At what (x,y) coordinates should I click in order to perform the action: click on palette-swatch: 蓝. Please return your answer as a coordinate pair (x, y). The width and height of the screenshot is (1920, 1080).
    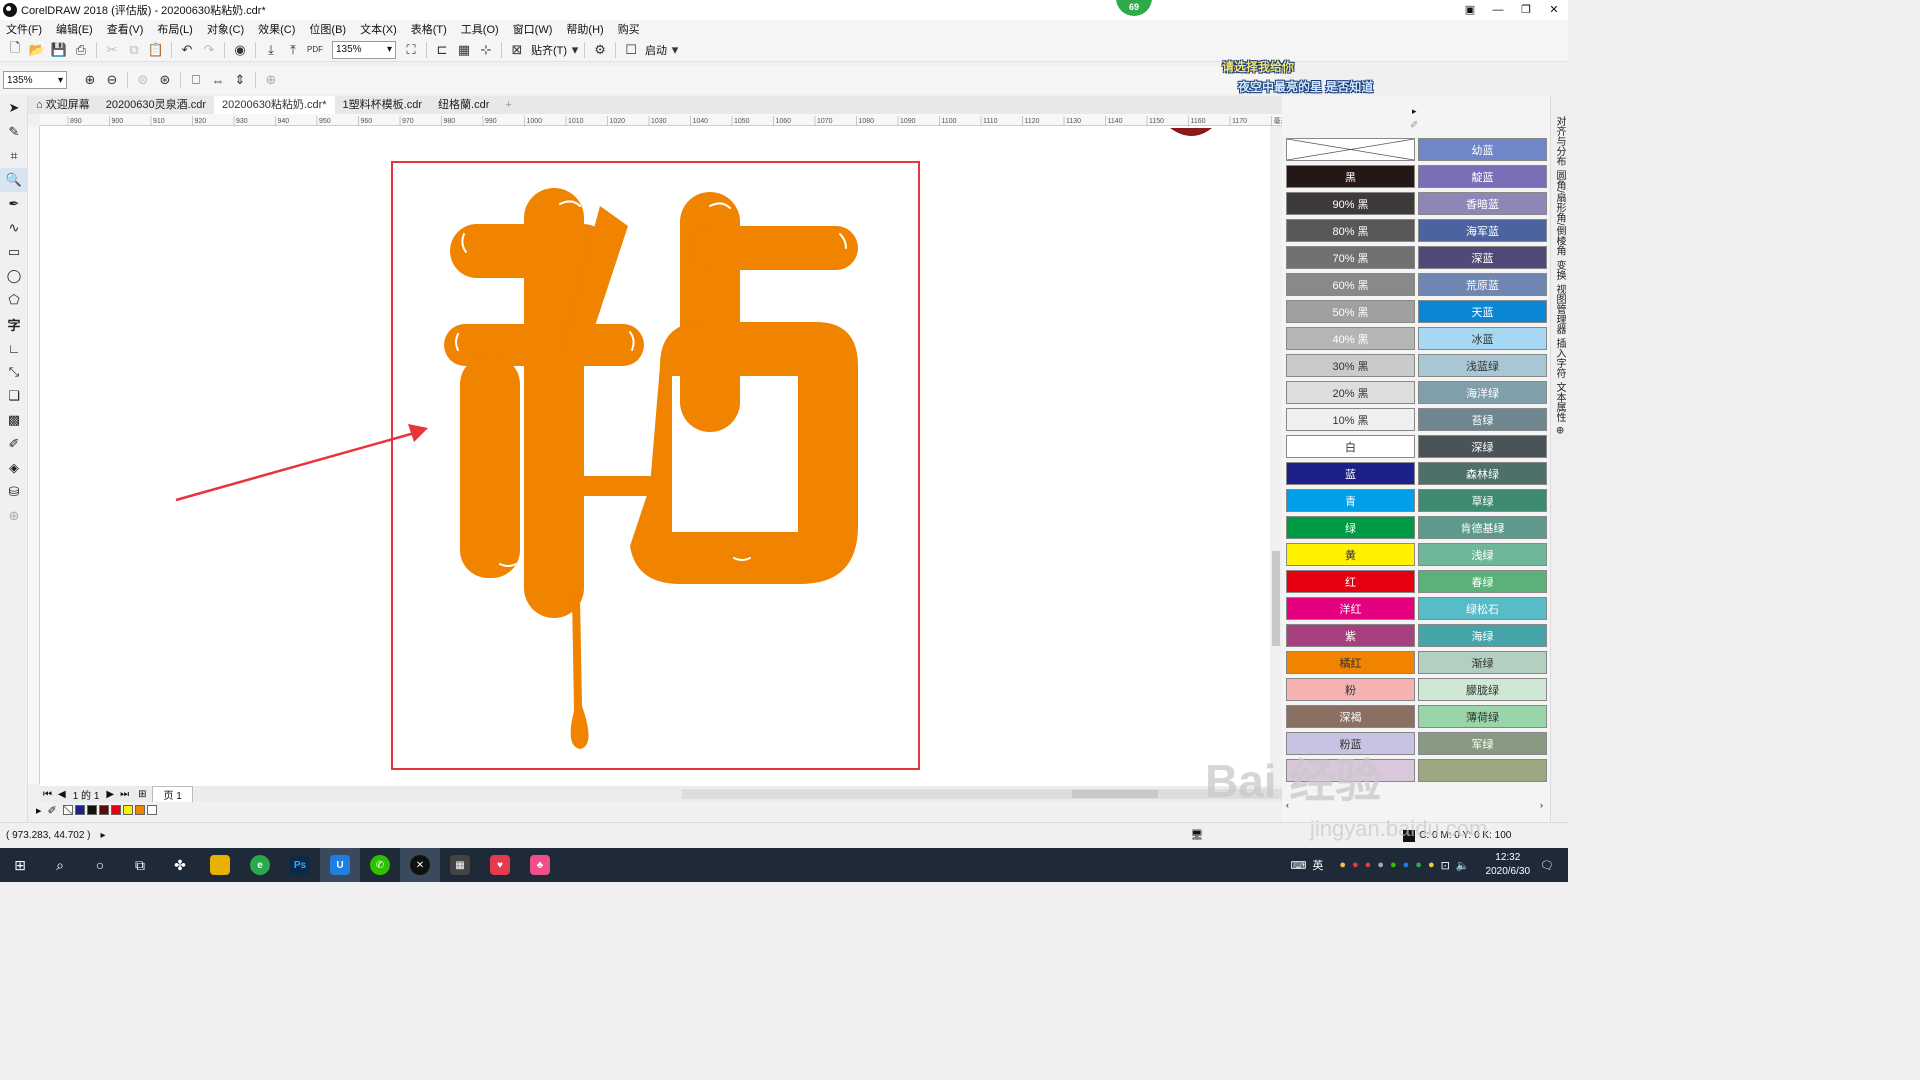
    Looking at the image, I should click on (1350, 473).